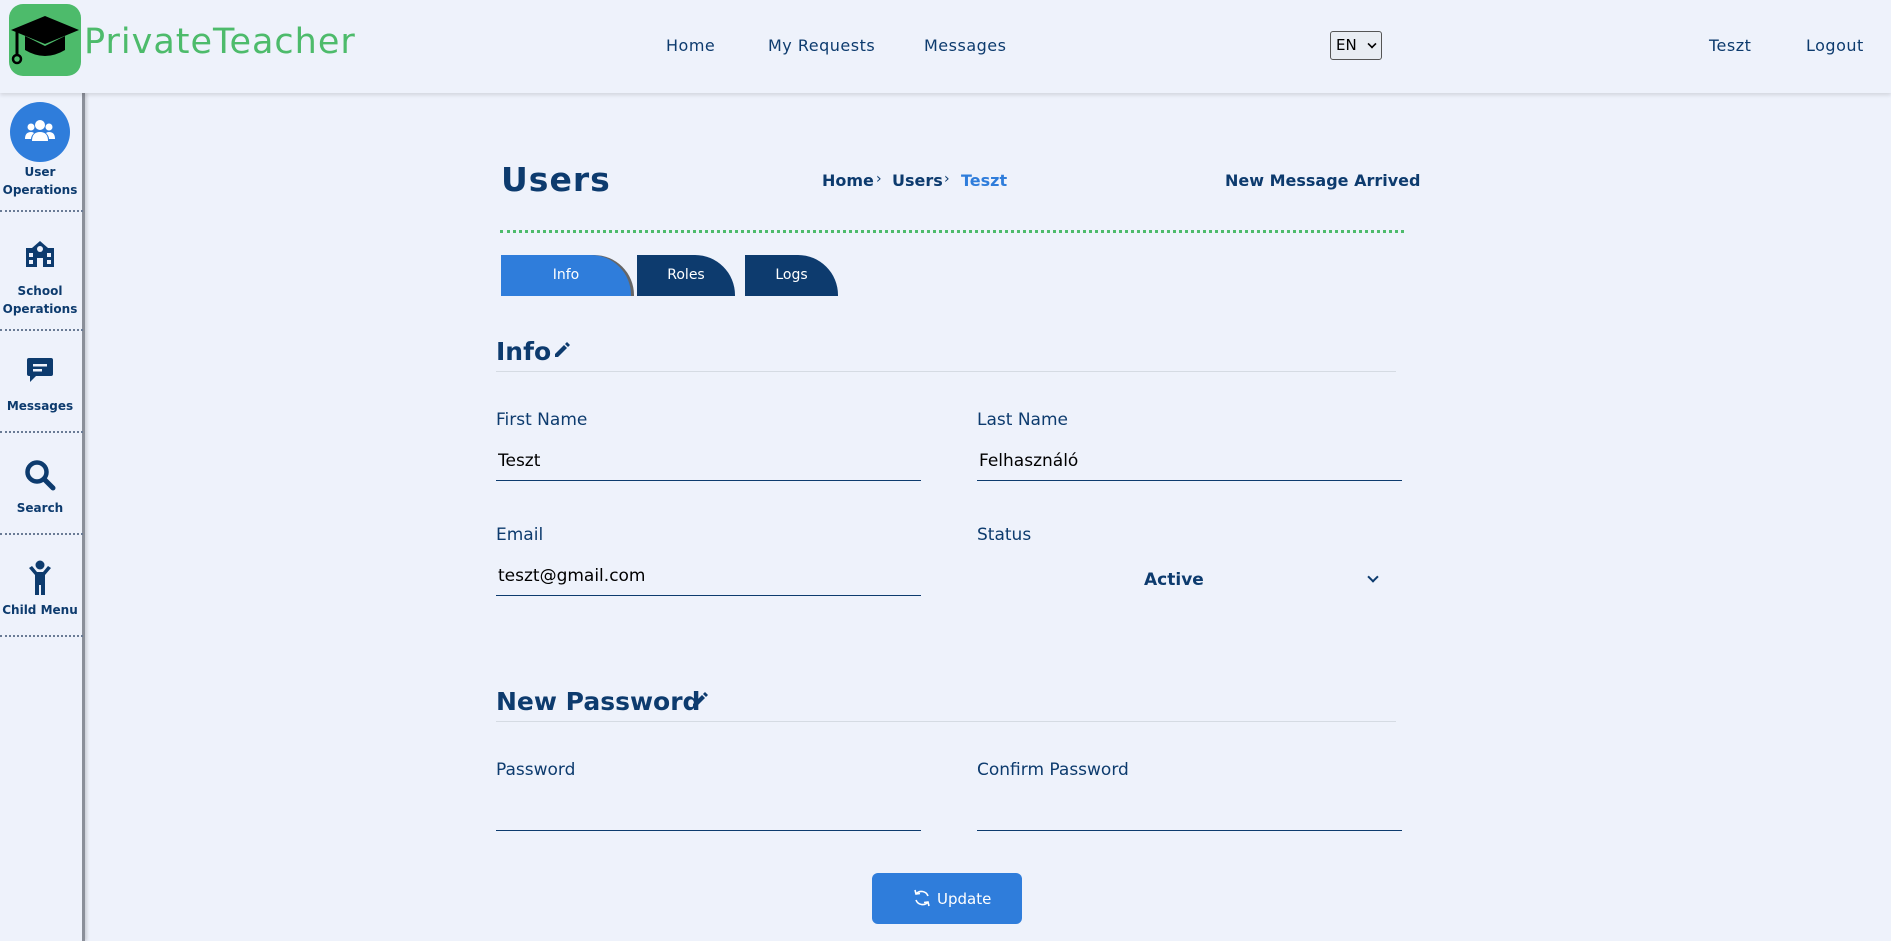 The width and height of the screenshot is (1891, 941). What do you see at coordinates (41, 152) in the screenshot?
I see `sidebar-item-user-operations: User Operations` at bounding box center [41, 152].